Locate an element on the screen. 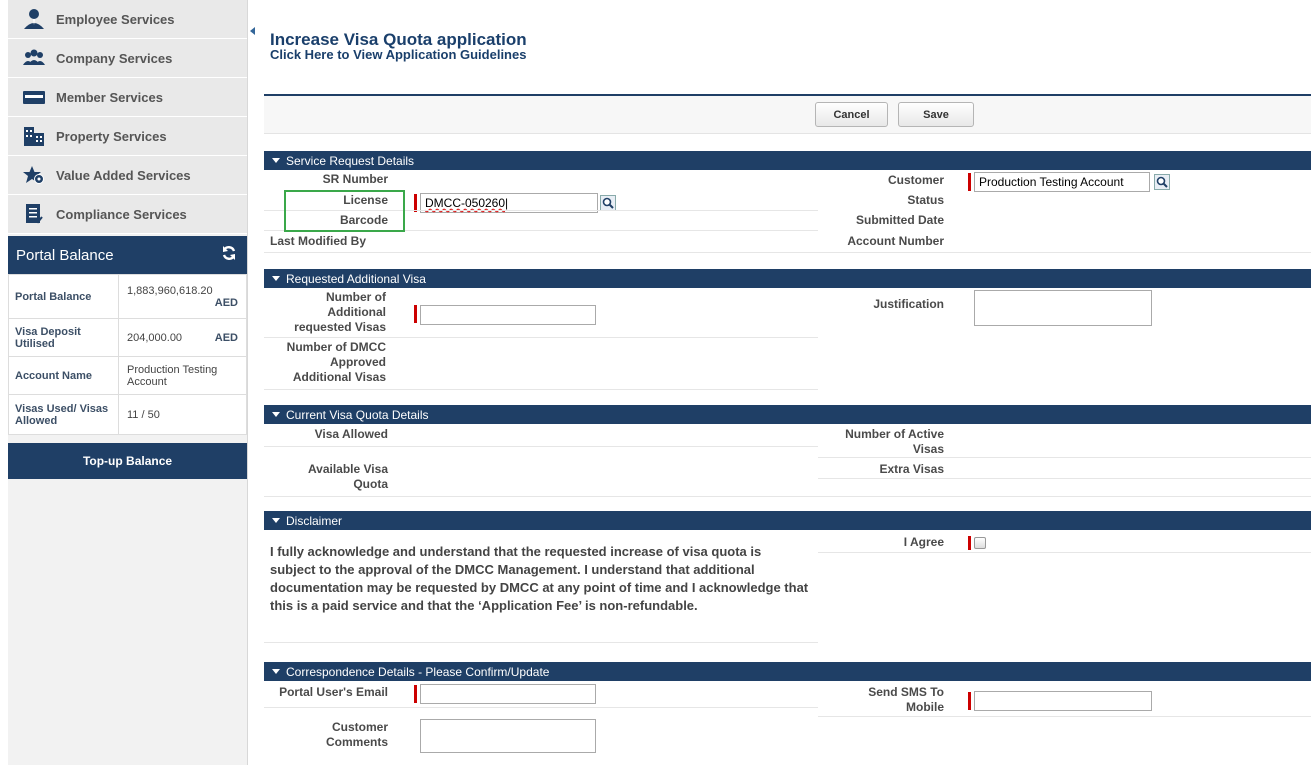  sidebar-item-value-added-services: Value Added Services is located at coordinates (127, 175).